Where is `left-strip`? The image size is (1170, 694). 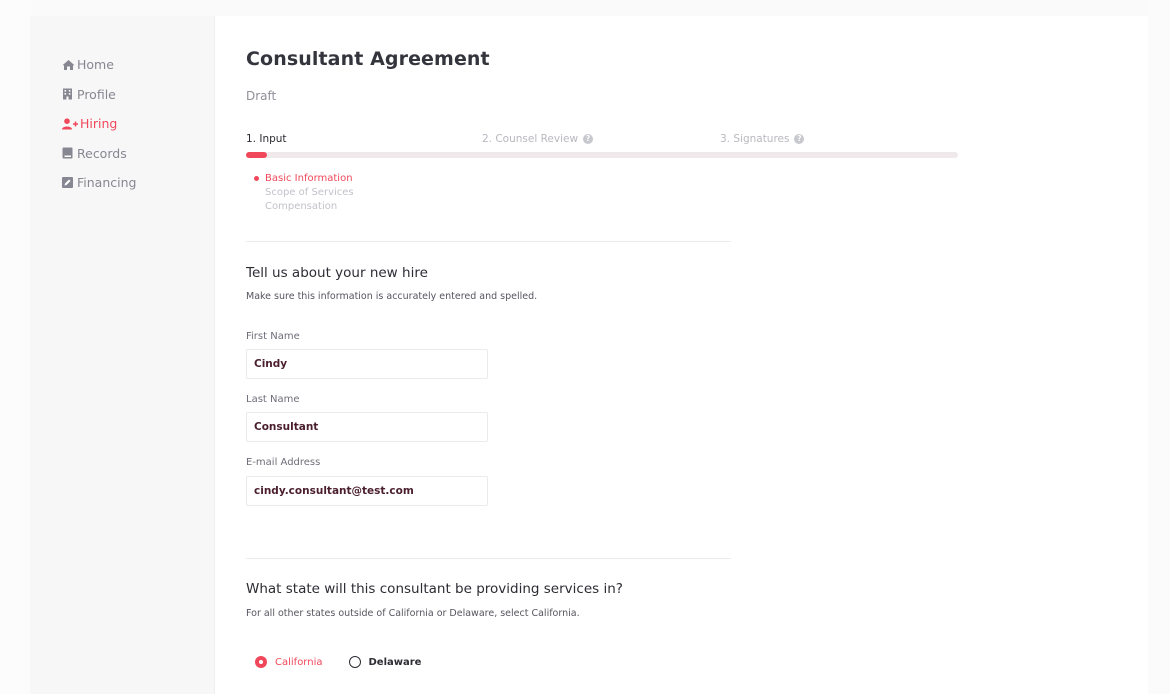
left-strip is located at coordinates (15, 347).